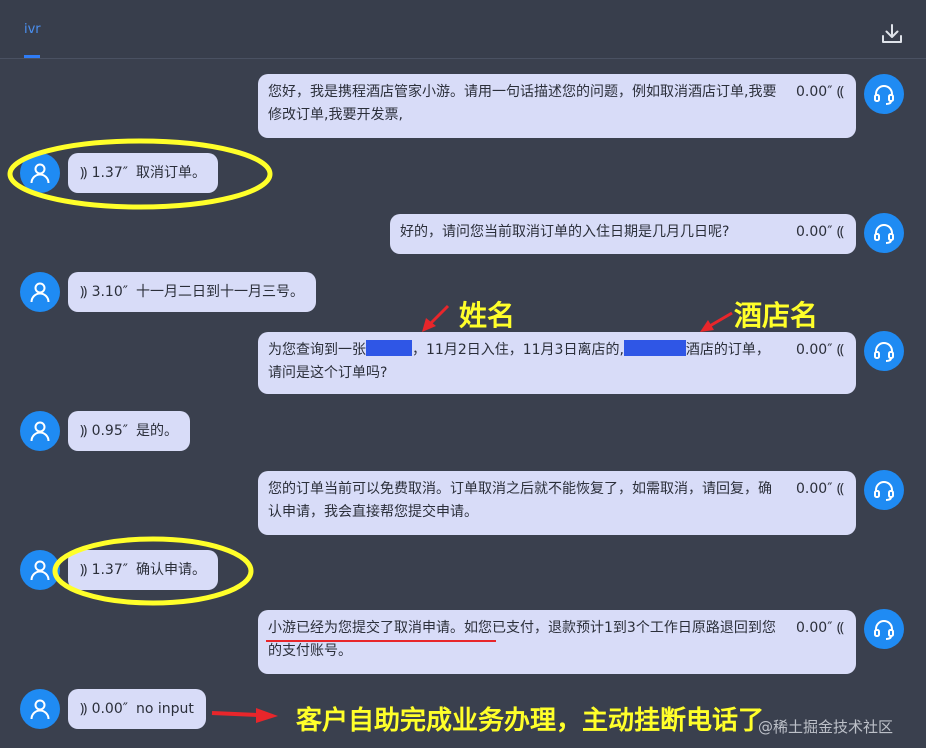 Image resolution: width=926 pixels, height=748 pixels. I want to click on arrow-summary-head, so click(267, 715).